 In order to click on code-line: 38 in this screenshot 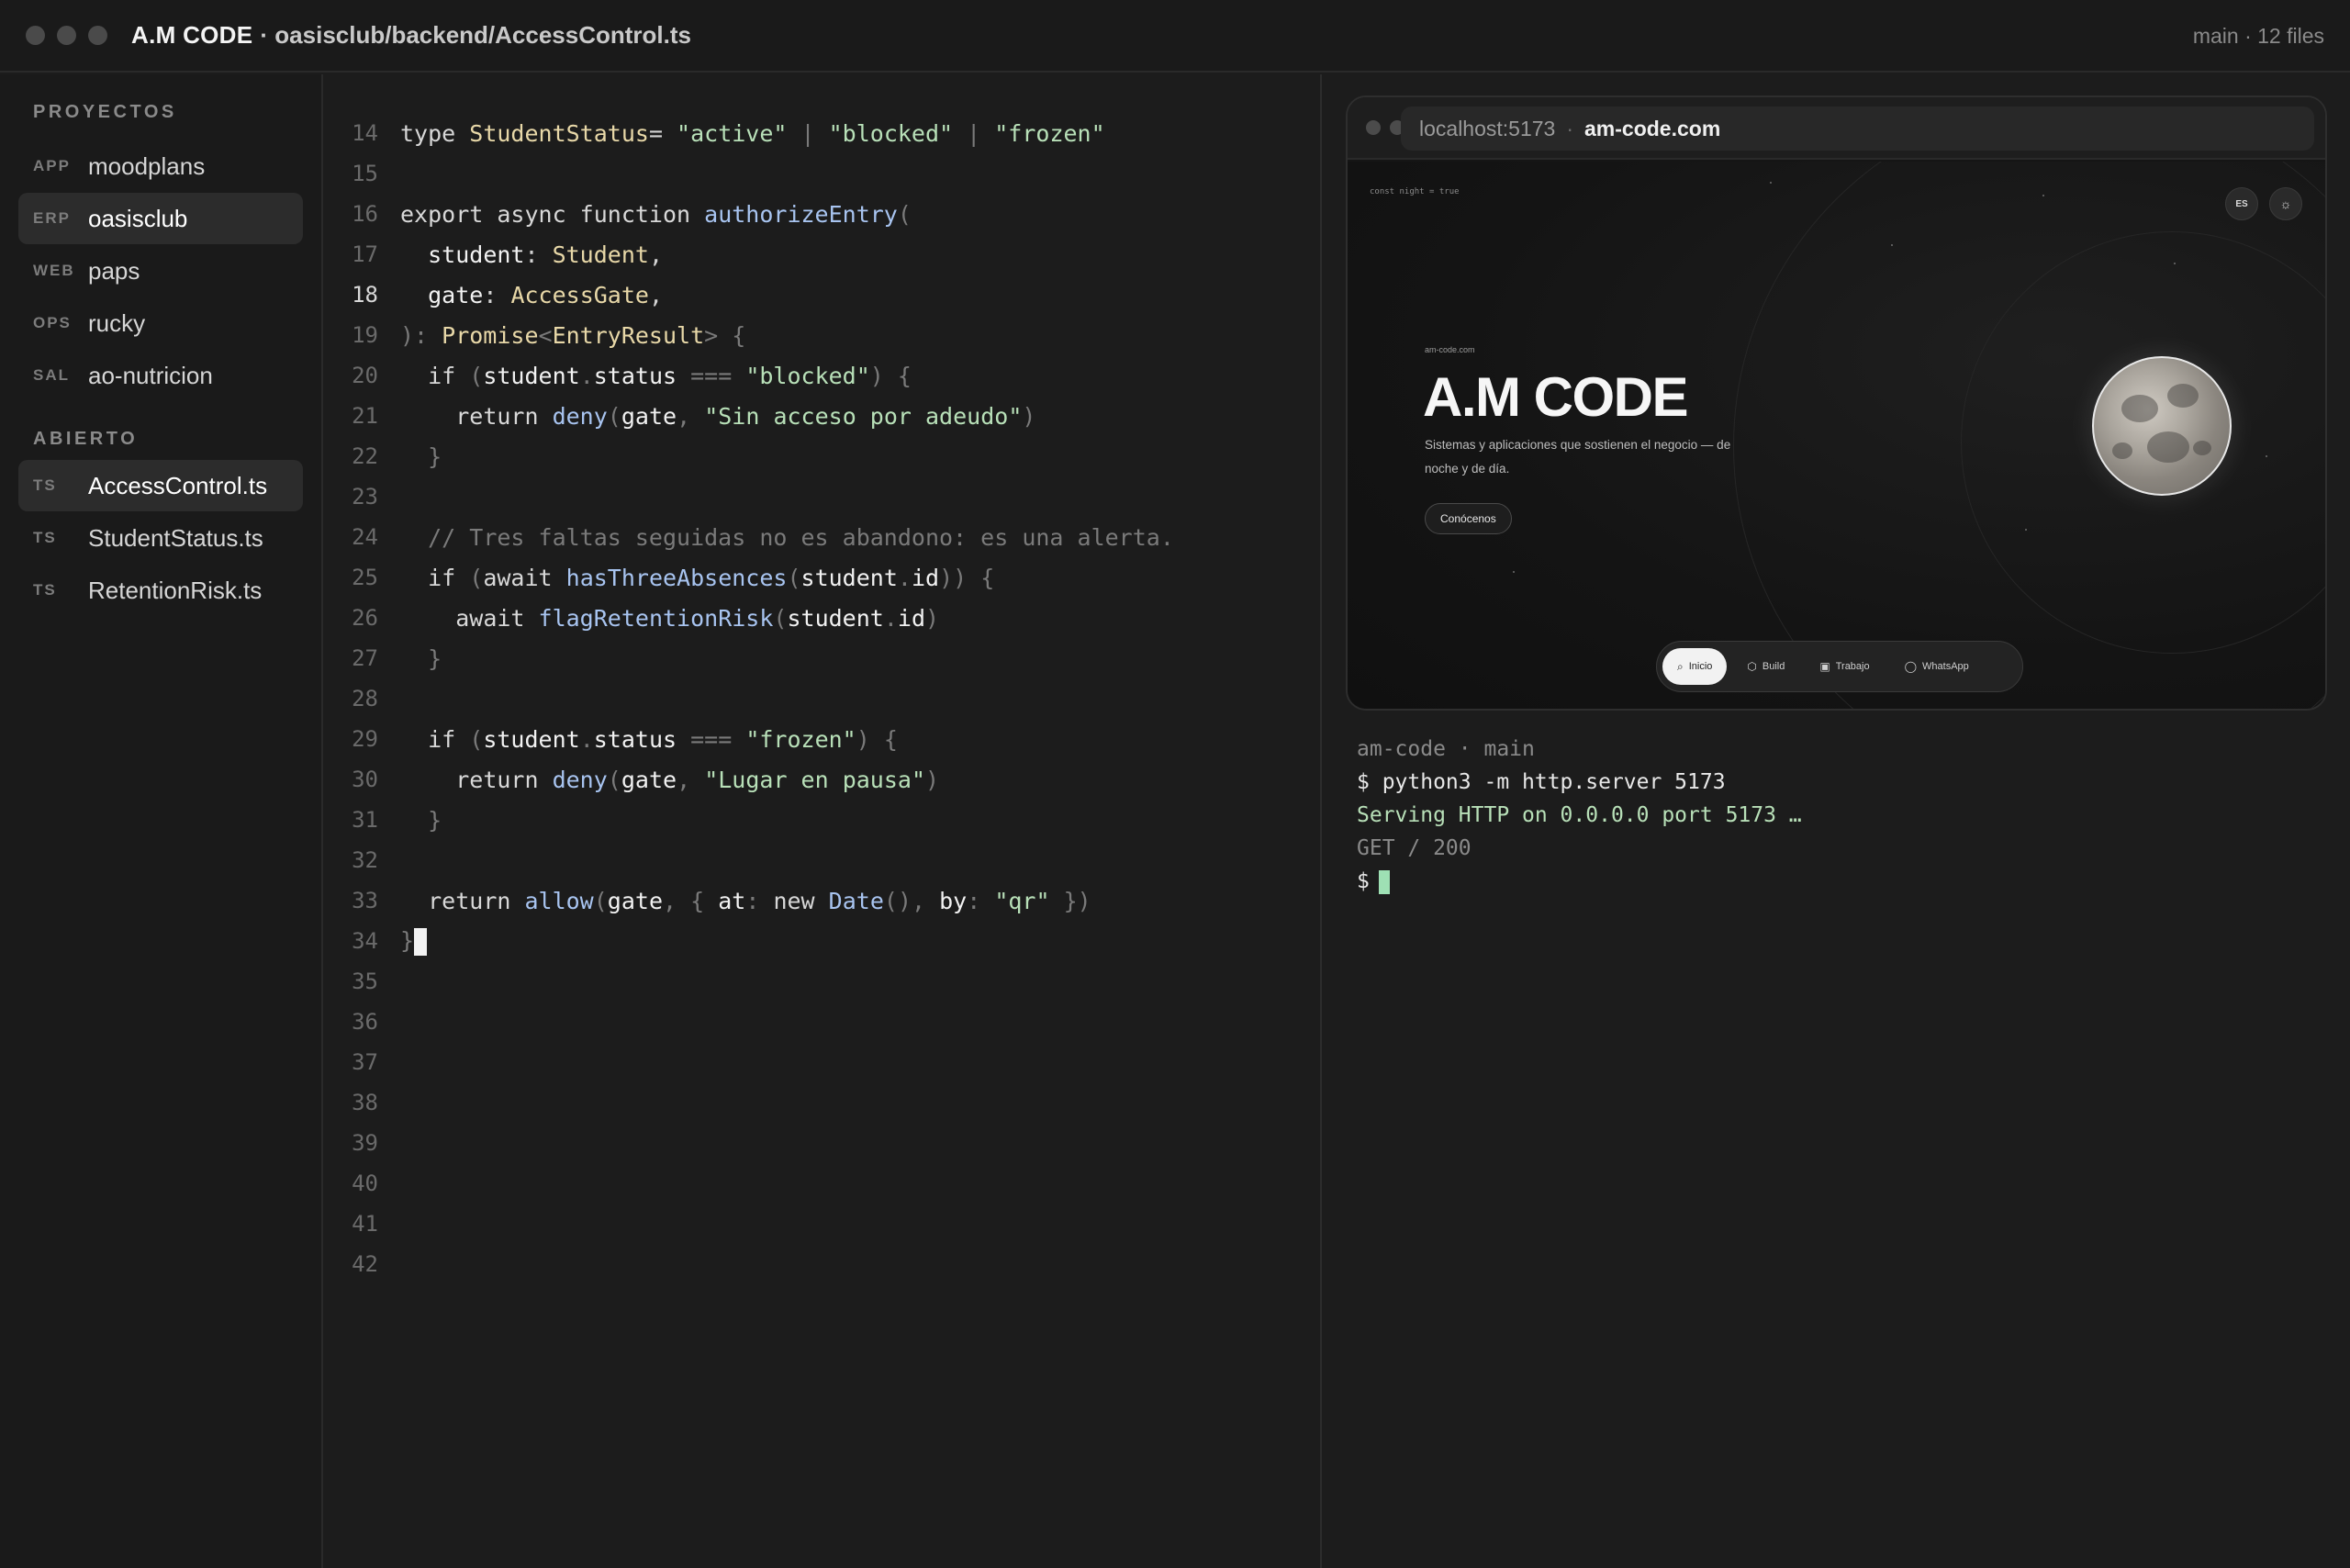, I will do `click(823, 1102)`.